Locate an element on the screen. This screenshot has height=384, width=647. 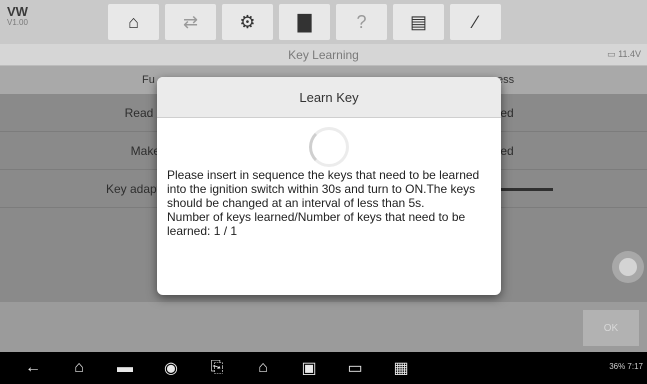
vehicle-swap-button: ⇄ is located at coordinates (190, 22).